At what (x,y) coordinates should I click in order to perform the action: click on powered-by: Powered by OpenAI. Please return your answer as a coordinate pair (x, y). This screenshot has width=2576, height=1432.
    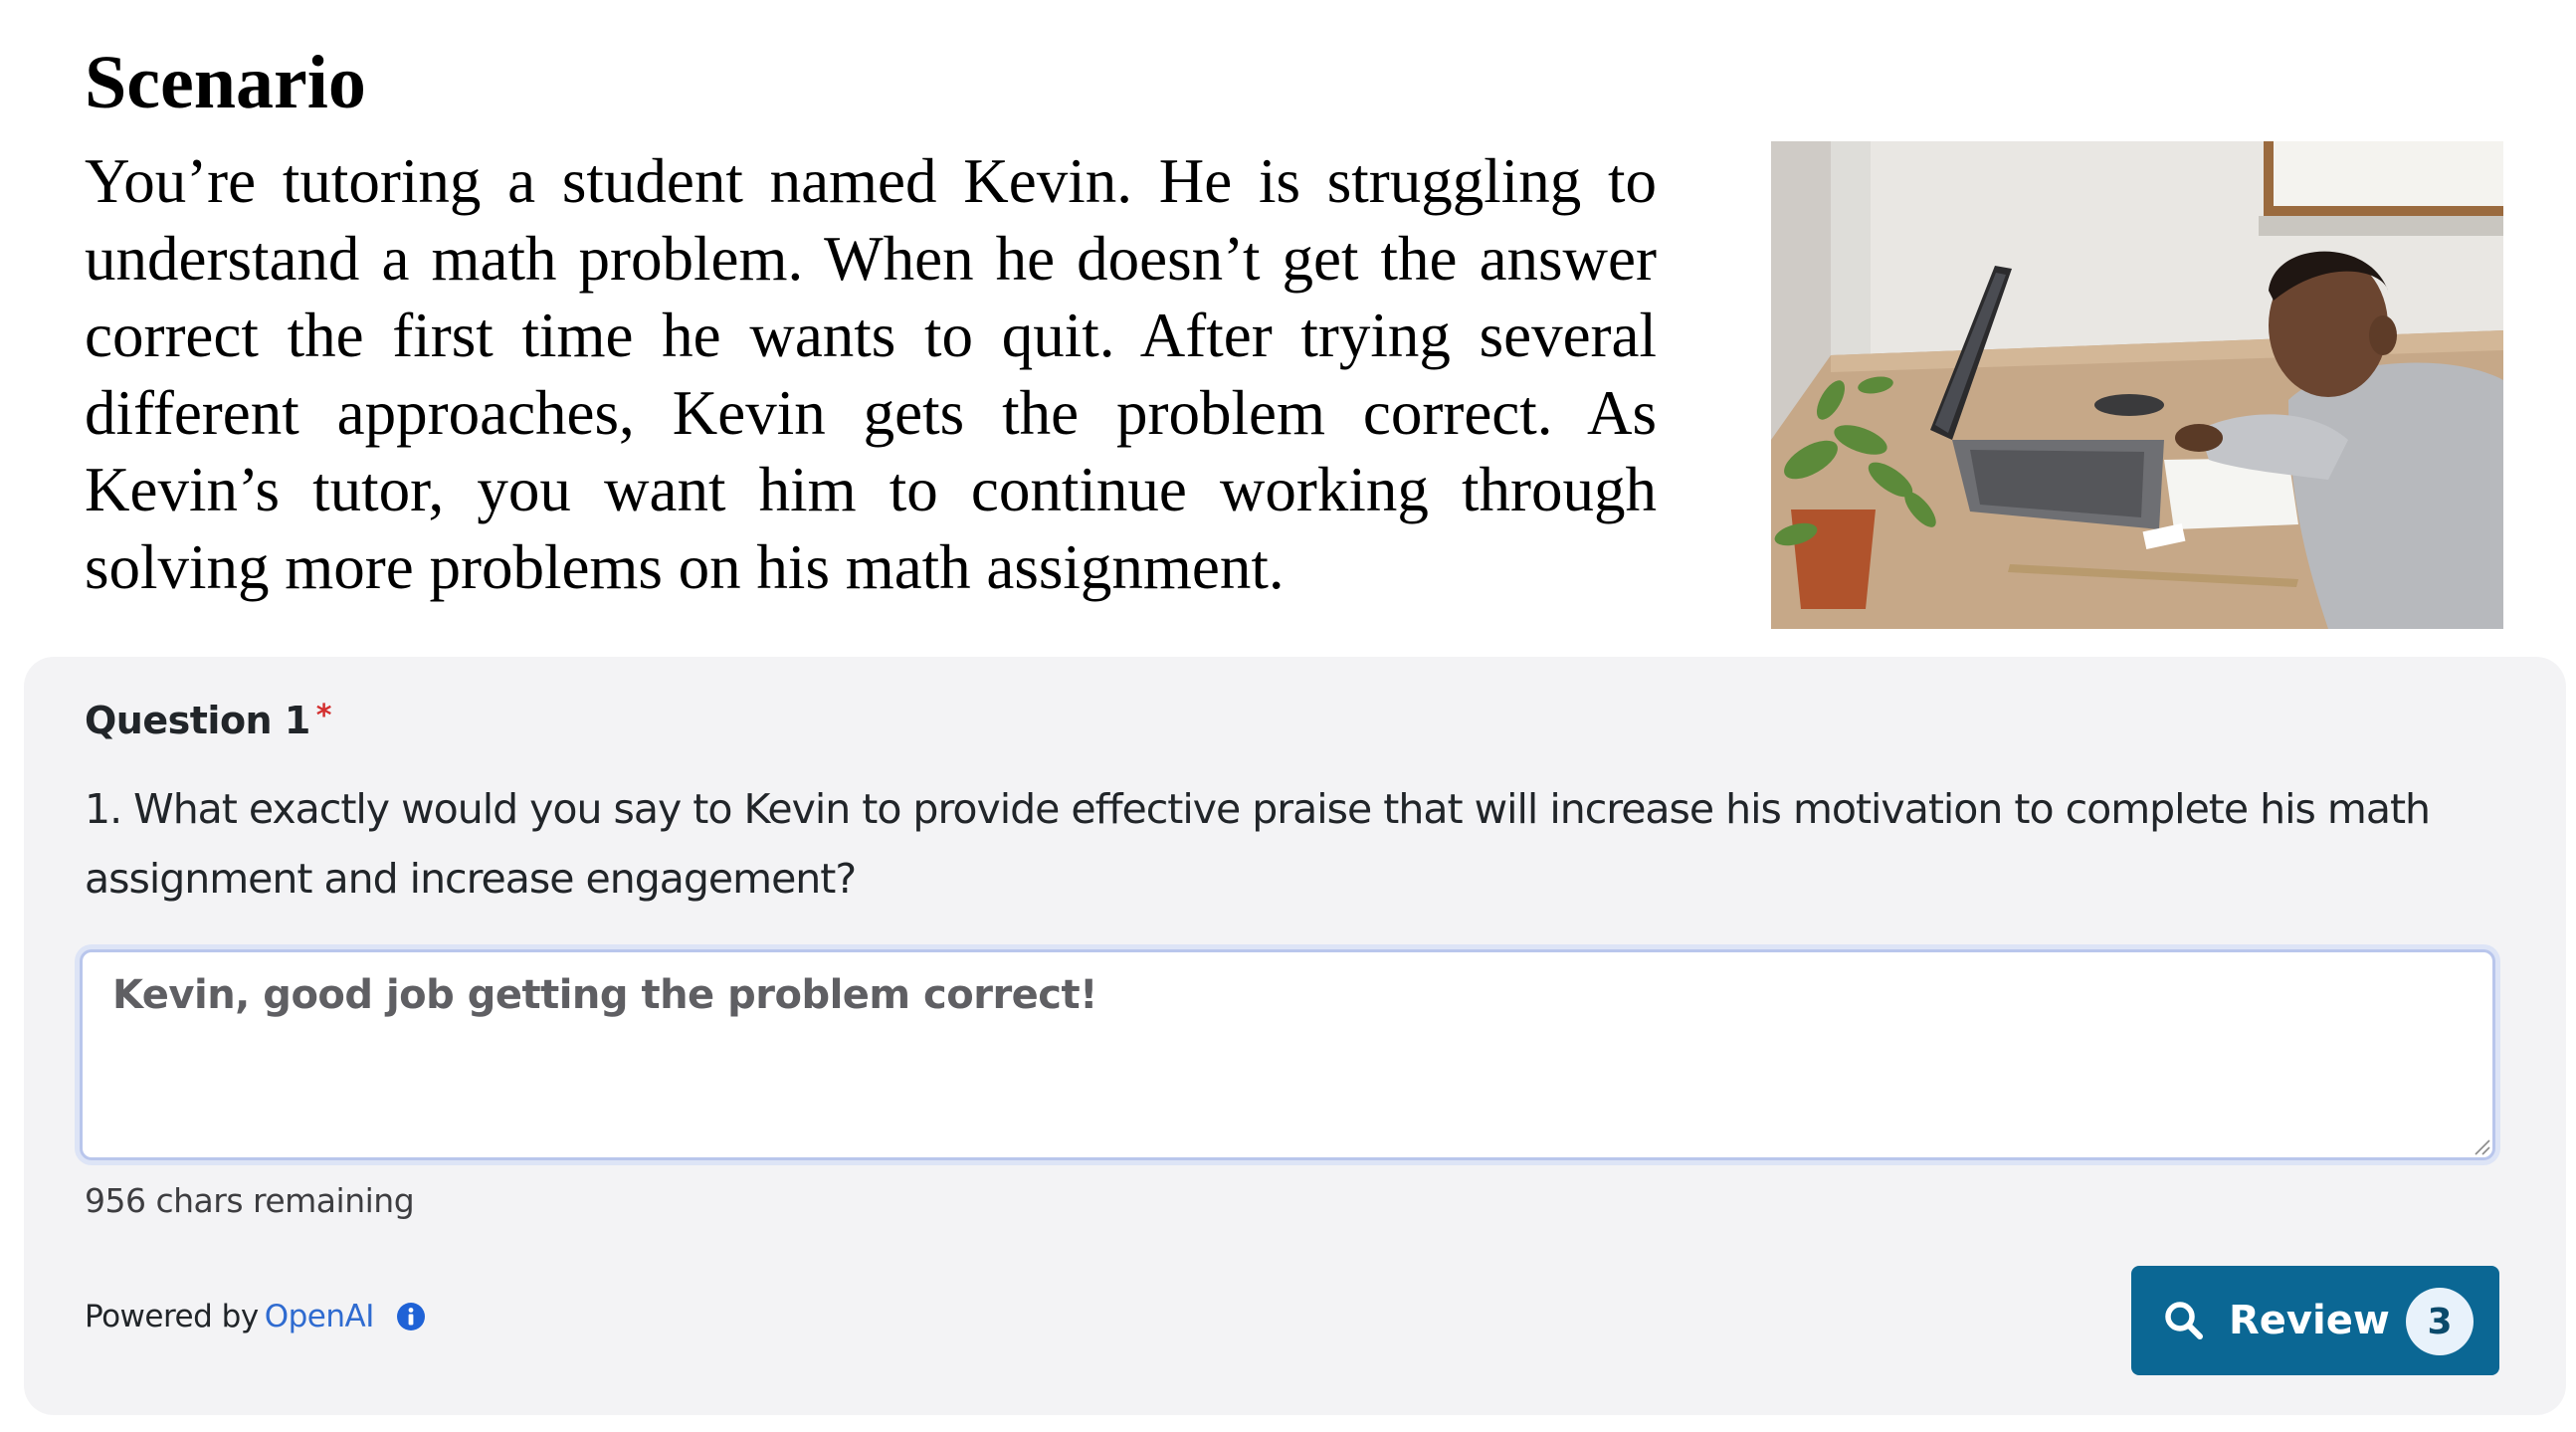
    Looking at the image, I should click on (255, 1316).